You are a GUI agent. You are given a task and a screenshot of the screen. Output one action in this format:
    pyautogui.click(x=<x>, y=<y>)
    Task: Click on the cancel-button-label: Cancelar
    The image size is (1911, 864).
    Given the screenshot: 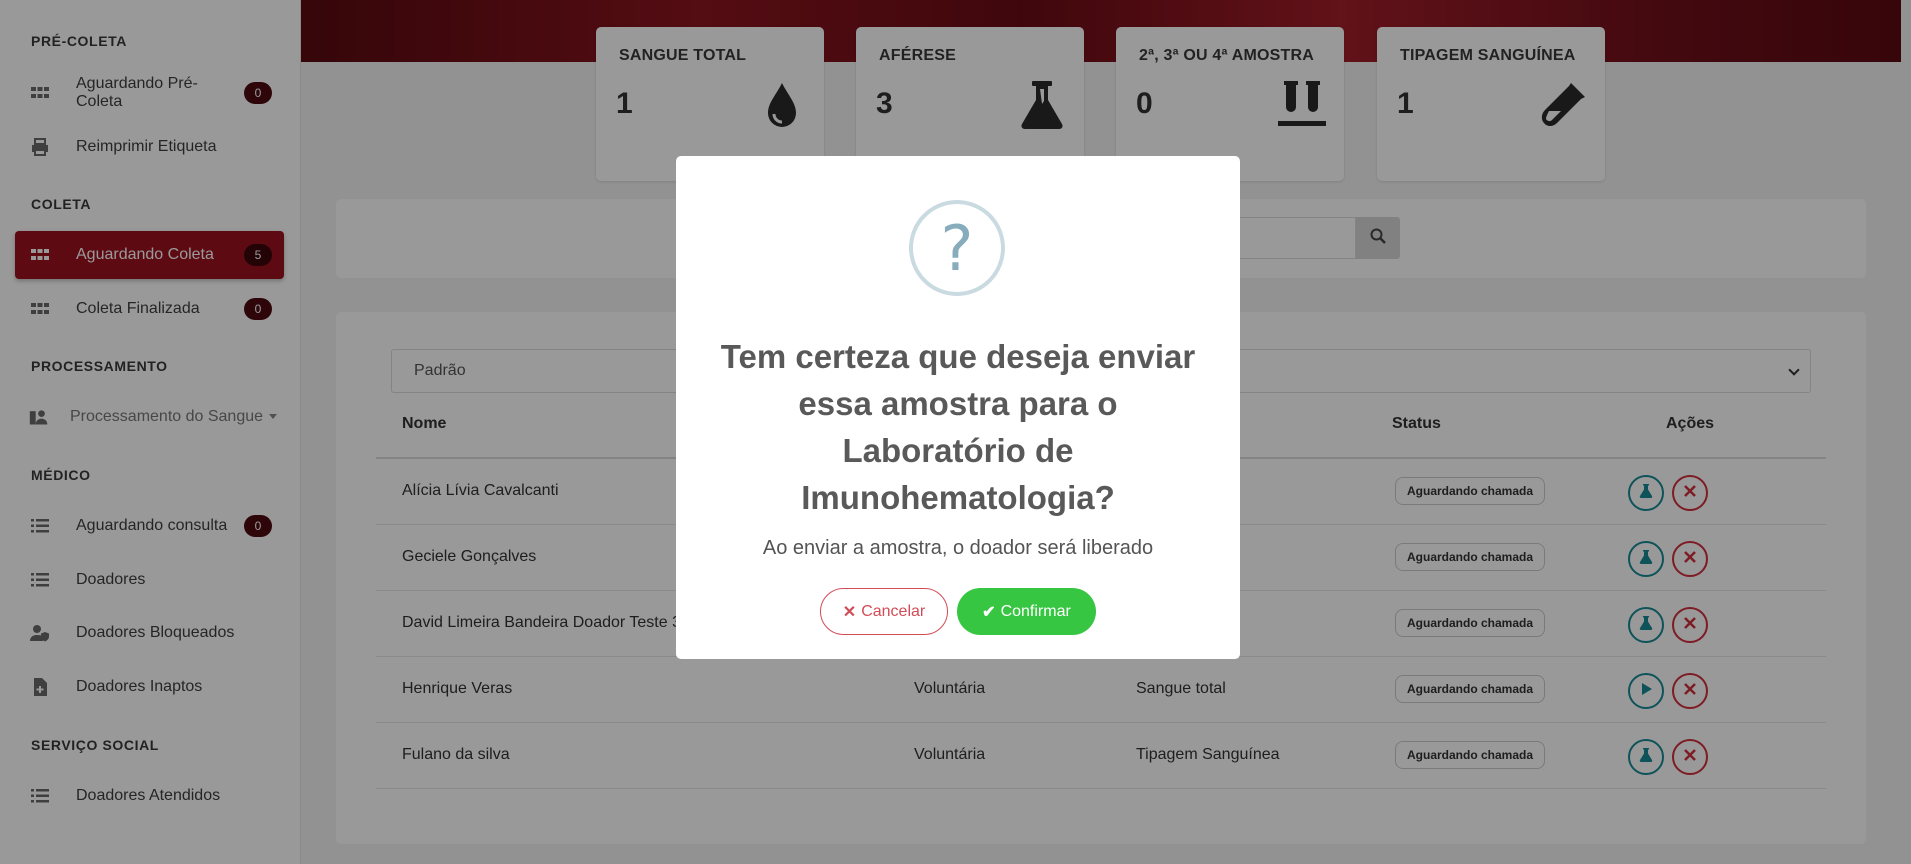 What is the action you would take?
    pyautogui.click(x=893, y=611)
    